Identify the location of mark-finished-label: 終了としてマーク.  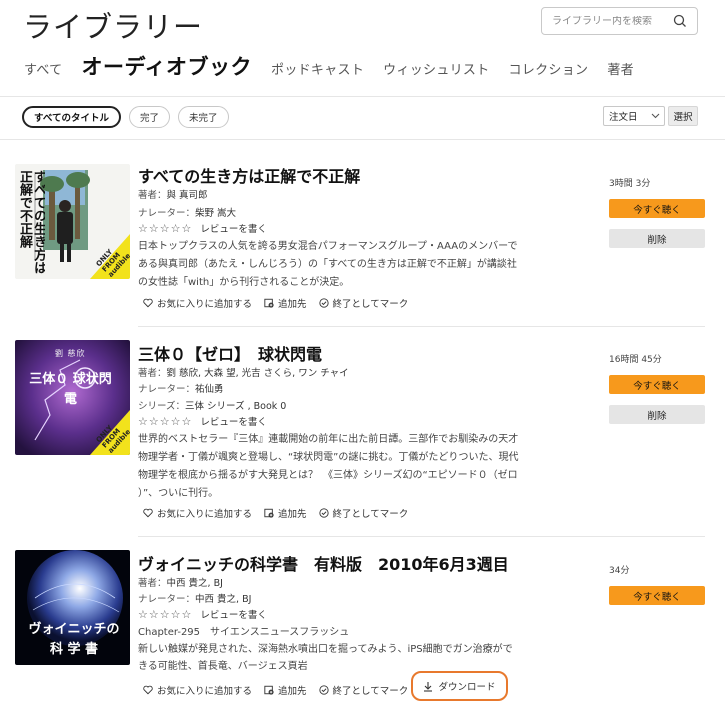
(370, 304).